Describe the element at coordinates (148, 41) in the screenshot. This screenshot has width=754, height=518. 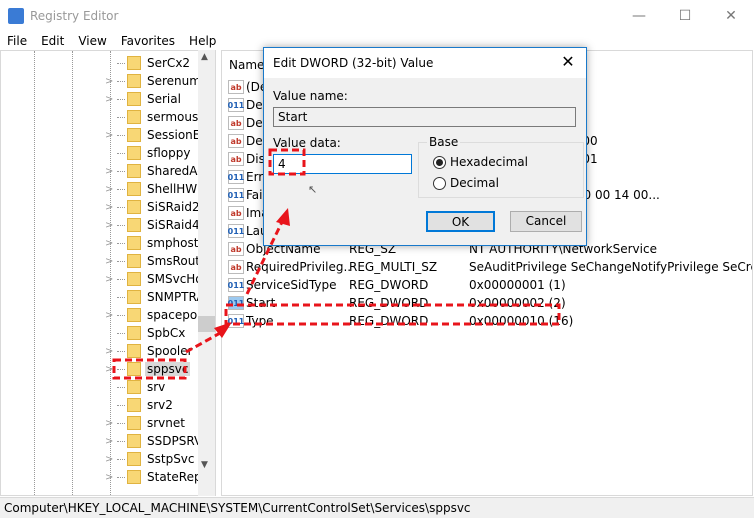
I see `menu-favorites: Favorites` at that location.